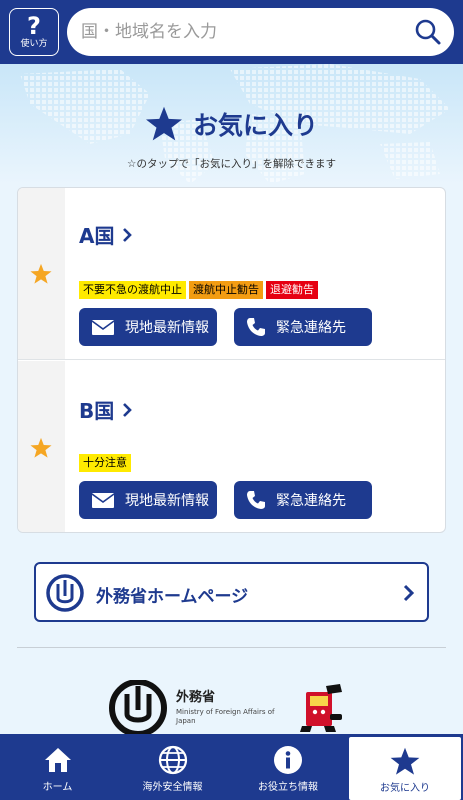 The height and width of the screenshot is (800, 463). What do you see at coordinates (132, 290) in the screenshot?
I see `advisory-badge: 不要不急の渡航中止` at bounding box center [132, 290].